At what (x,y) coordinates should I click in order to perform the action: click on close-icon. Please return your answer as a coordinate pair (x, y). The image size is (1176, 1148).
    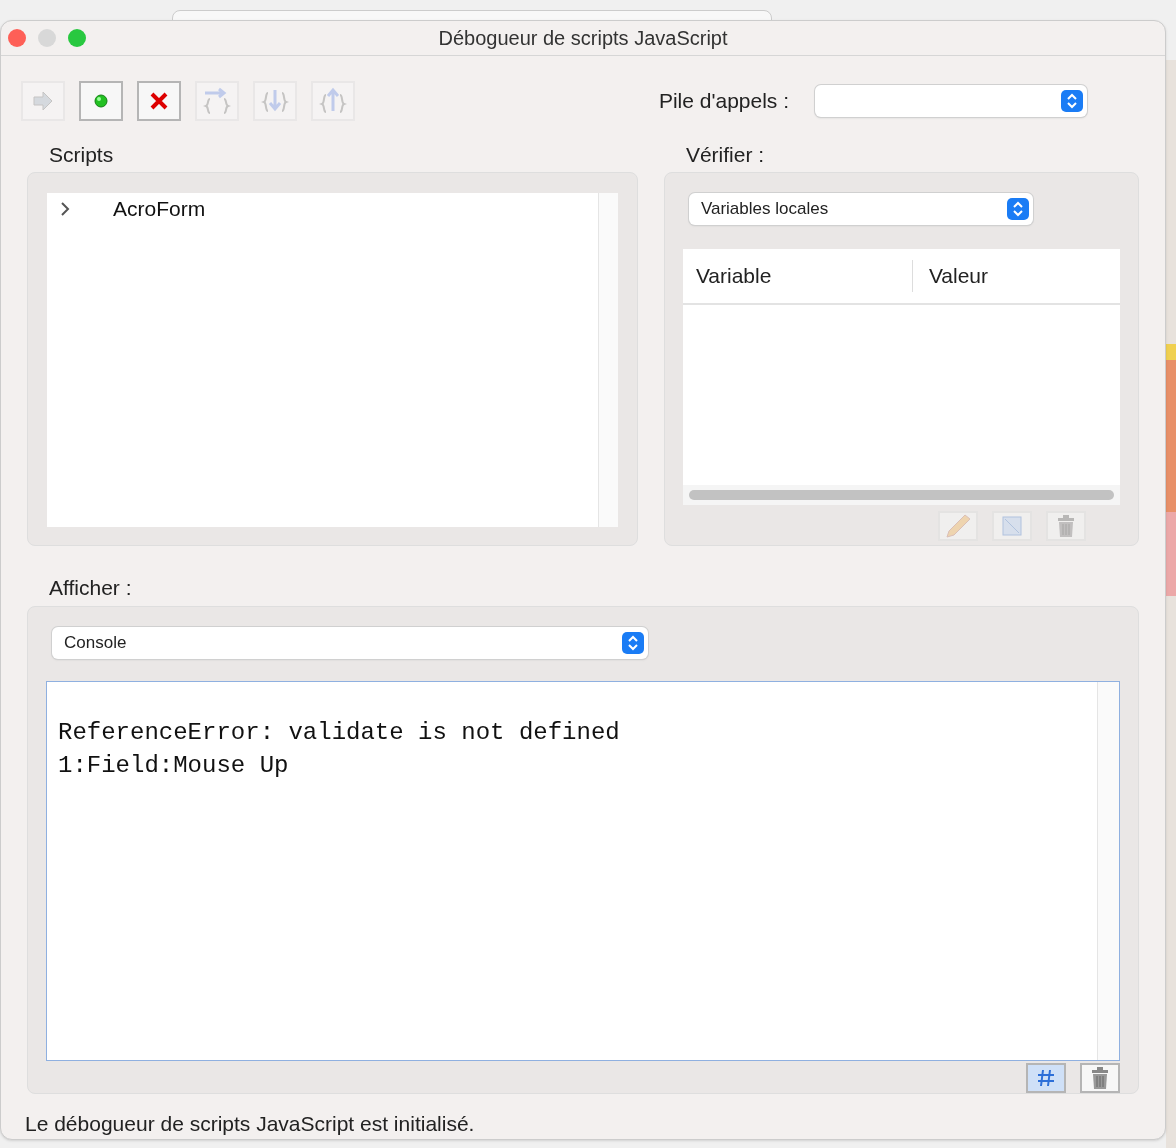
    Looking at the image, I should click on (159, 100).